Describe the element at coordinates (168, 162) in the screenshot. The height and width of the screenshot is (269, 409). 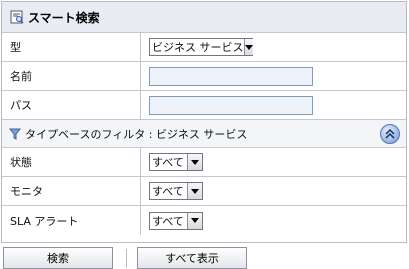
I see `status-select-value: すべて` at that location.